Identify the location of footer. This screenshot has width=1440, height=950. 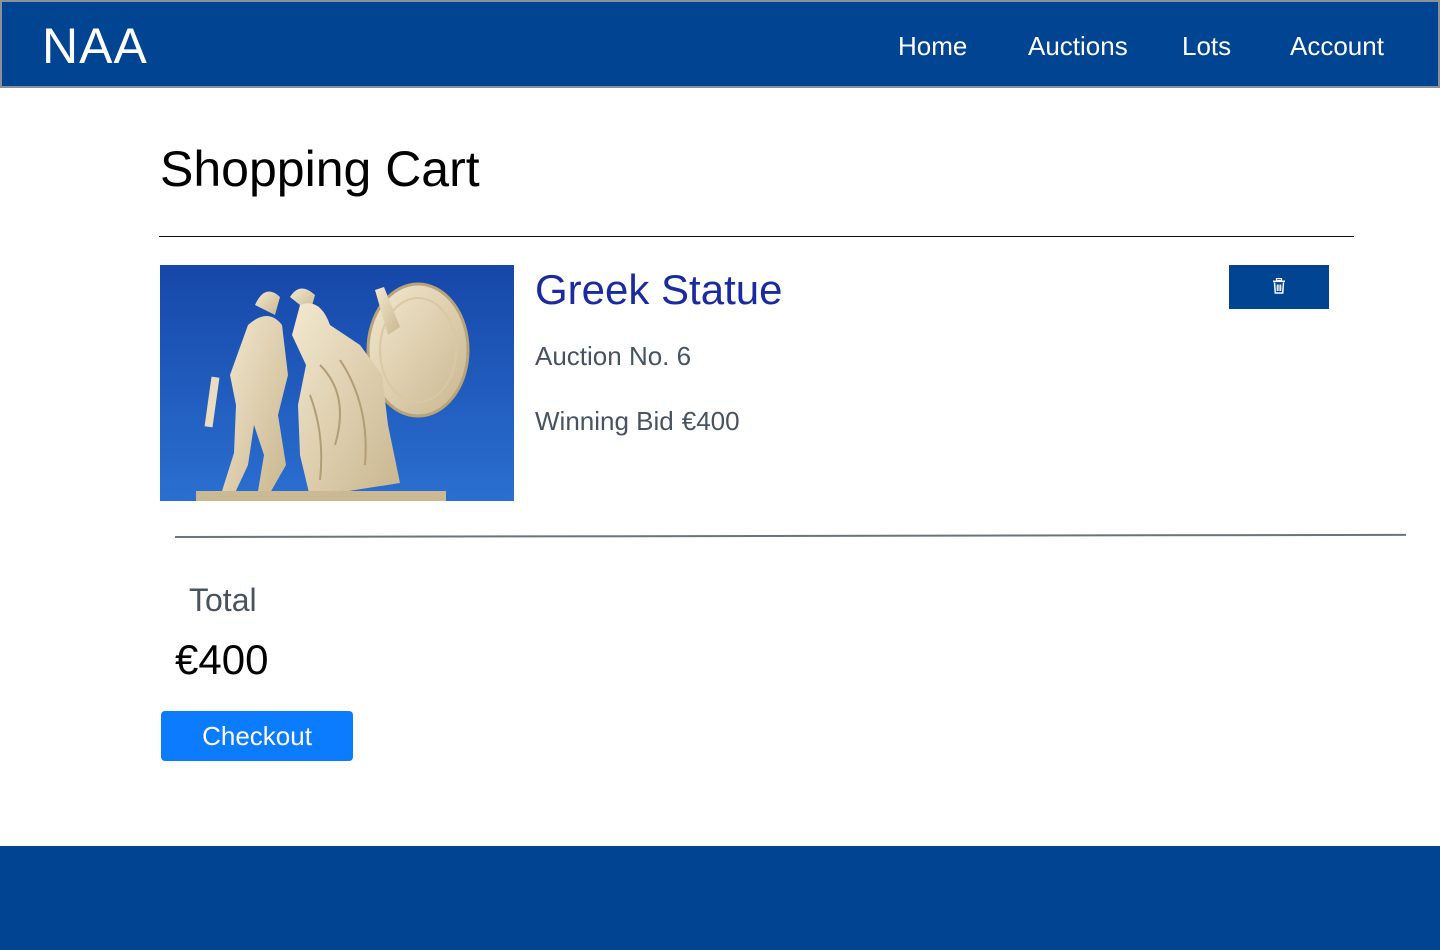
(720, 898).